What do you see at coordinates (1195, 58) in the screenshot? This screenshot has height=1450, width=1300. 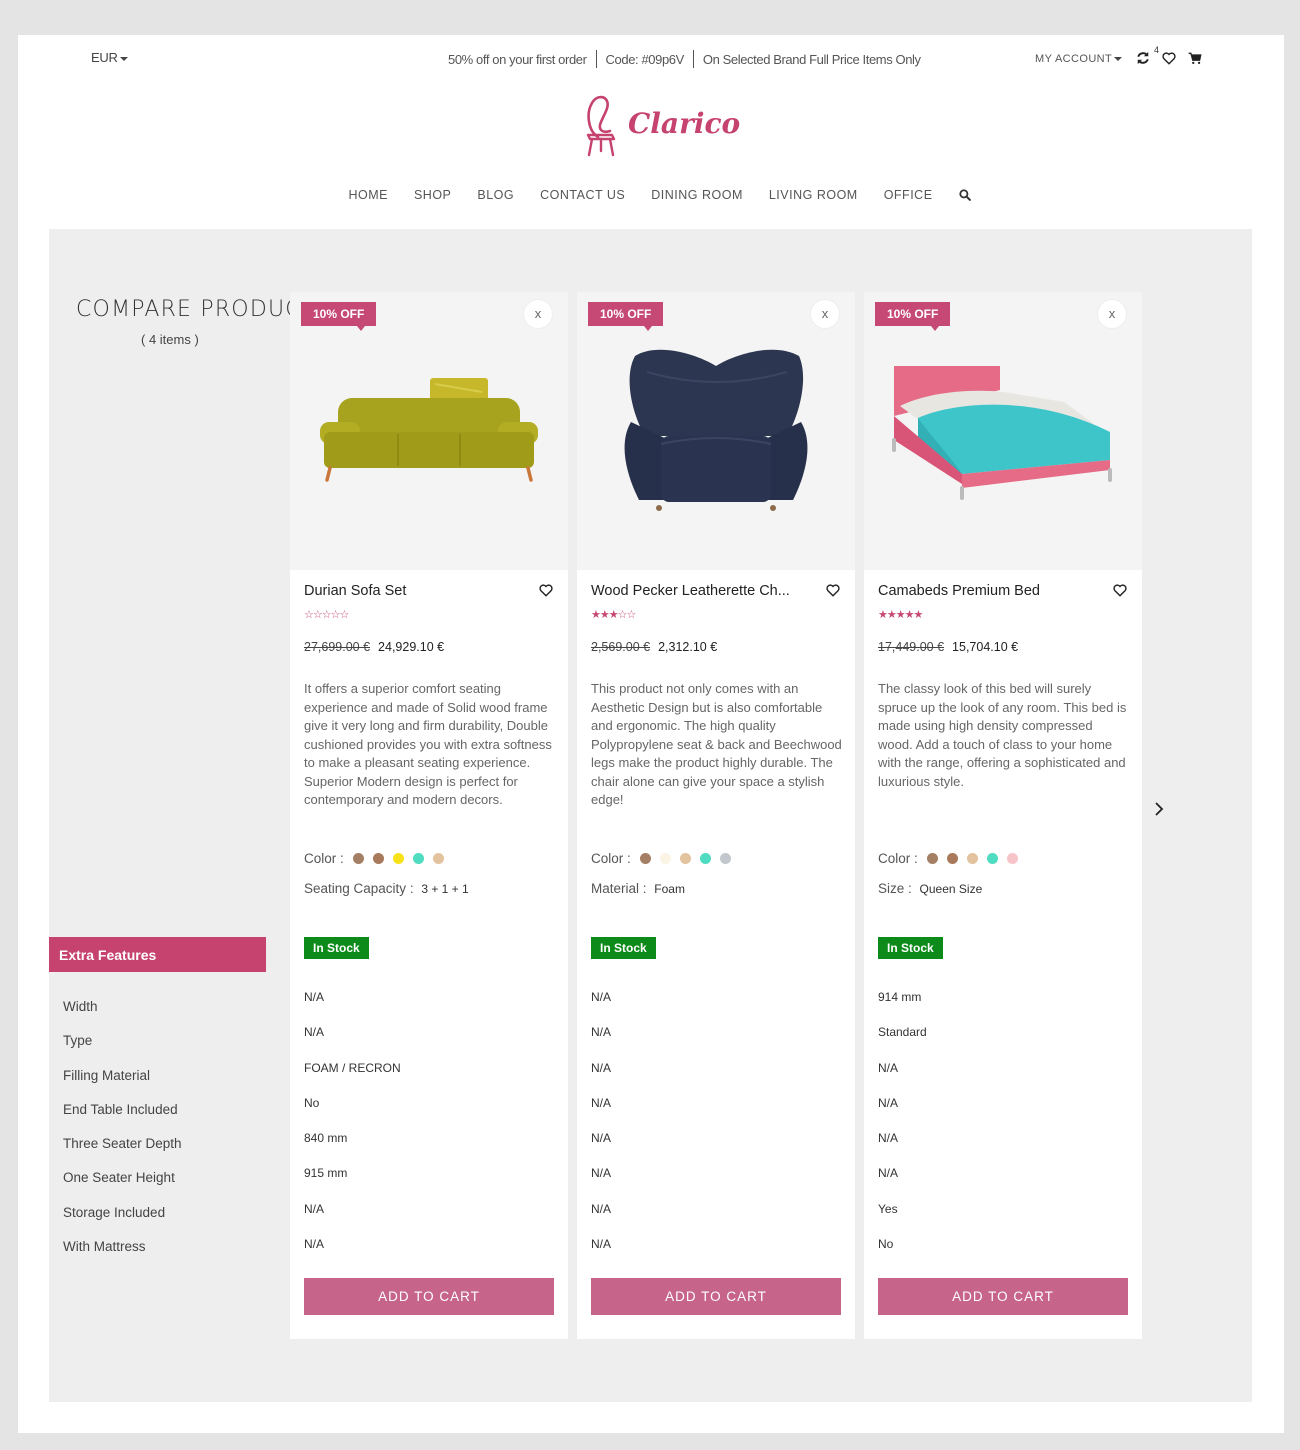 I see `cart-icon` at bounding box center [1195, 58].